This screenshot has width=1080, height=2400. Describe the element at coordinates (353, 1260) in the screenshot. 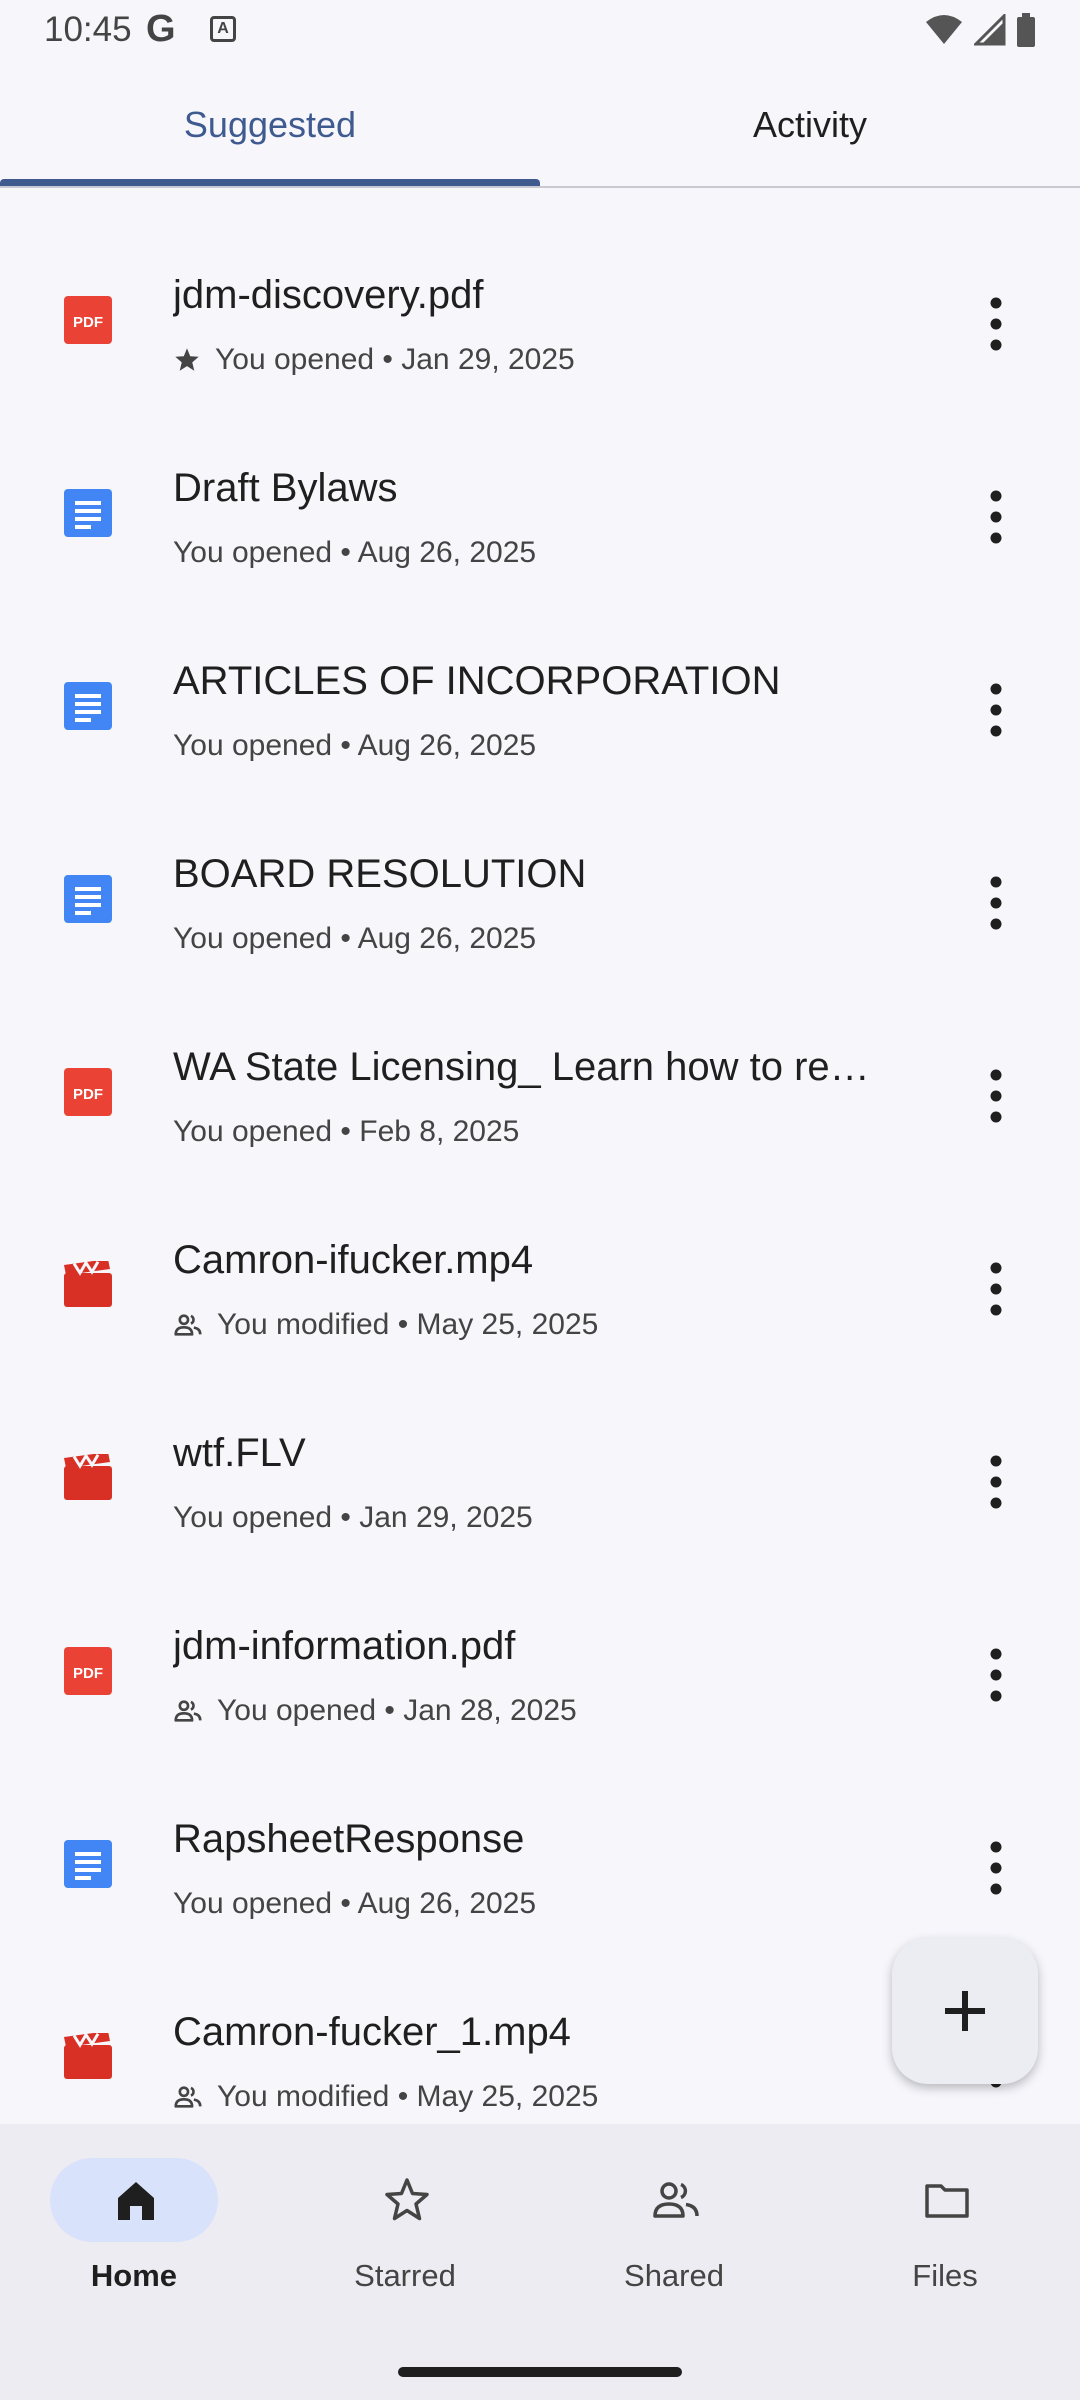

I see `file-name: Camron-ifucker.mp4` at that location.